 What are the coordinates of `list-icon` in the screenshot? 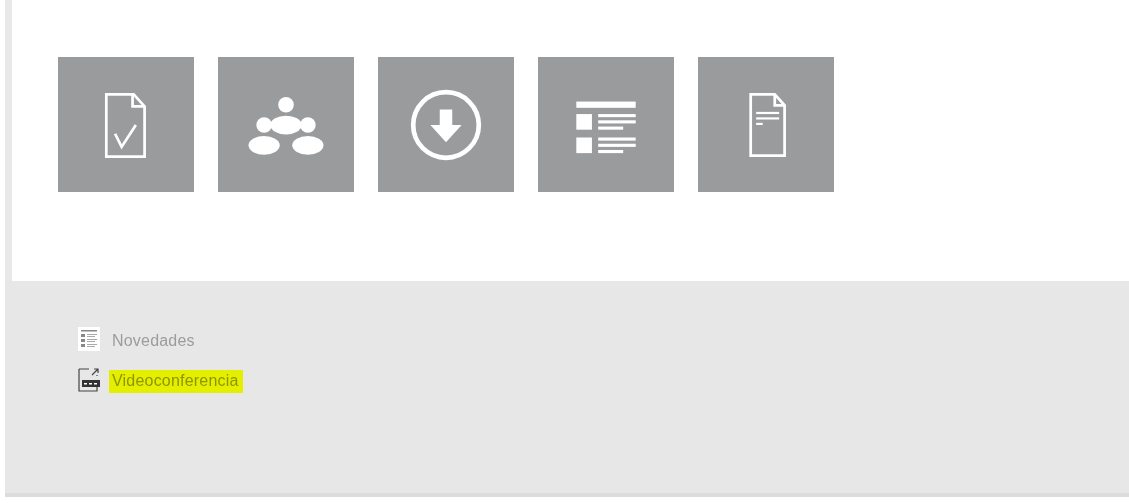 It's located at (89, 339).